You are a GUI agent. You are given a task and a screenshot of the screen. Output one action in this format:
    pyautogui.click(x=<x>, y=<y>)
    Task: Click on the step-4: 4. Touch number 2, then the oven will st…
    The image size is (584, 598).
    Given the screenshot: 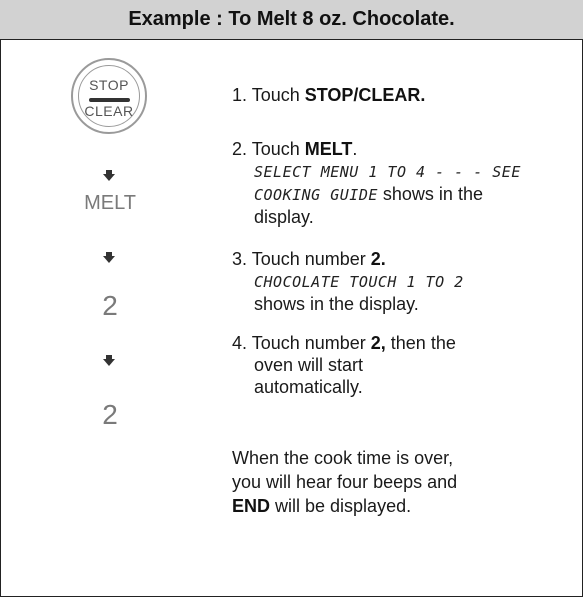 What is the action you would take?
    pyautogui.click(x=344, y=365)
    